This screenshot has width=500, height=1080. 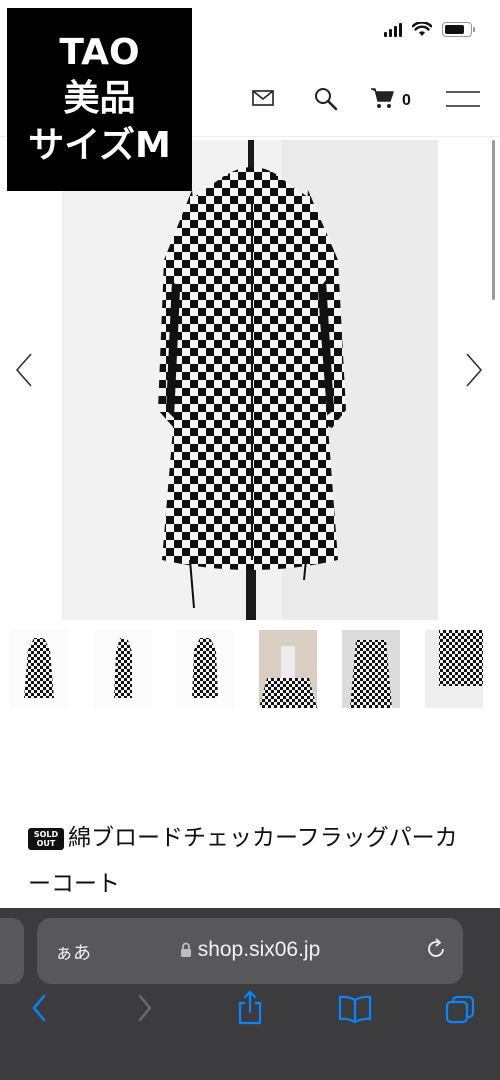 What do you see at coordinates (326, 99) in the screenshot?
I see `search-icon` at bounding box center [326, 99].